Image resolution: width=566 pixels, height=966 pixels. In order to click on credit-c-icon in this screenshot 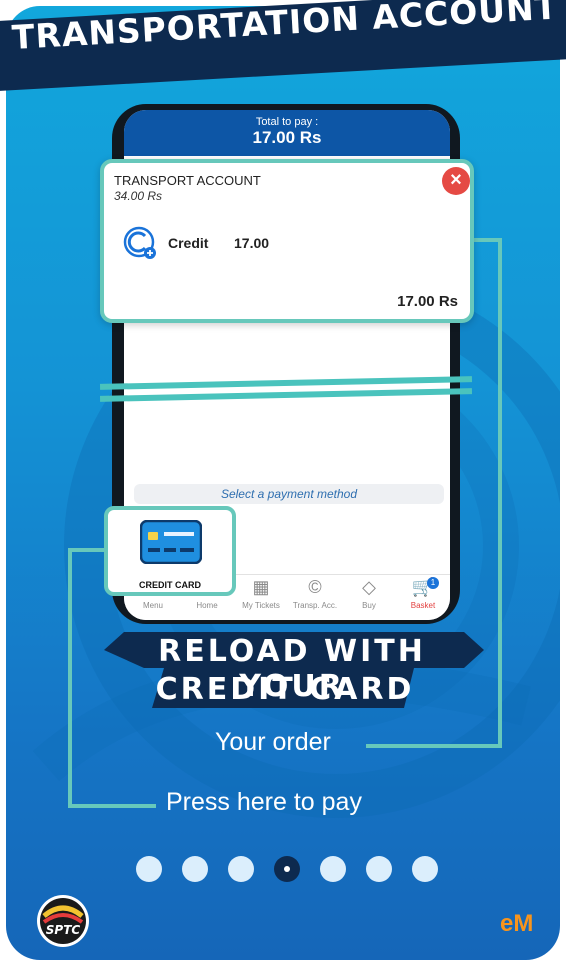, I will do `click(139, 242)`.